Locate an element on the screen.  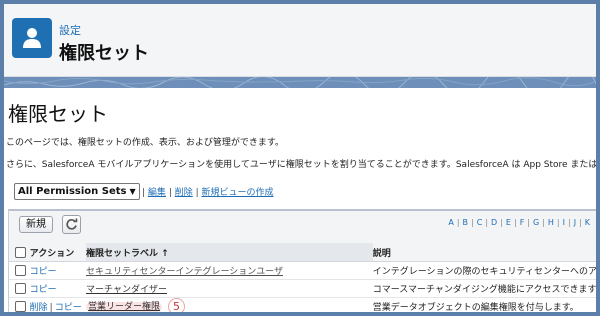
column-header-description: 説明 is located at coordinates (484, 252).